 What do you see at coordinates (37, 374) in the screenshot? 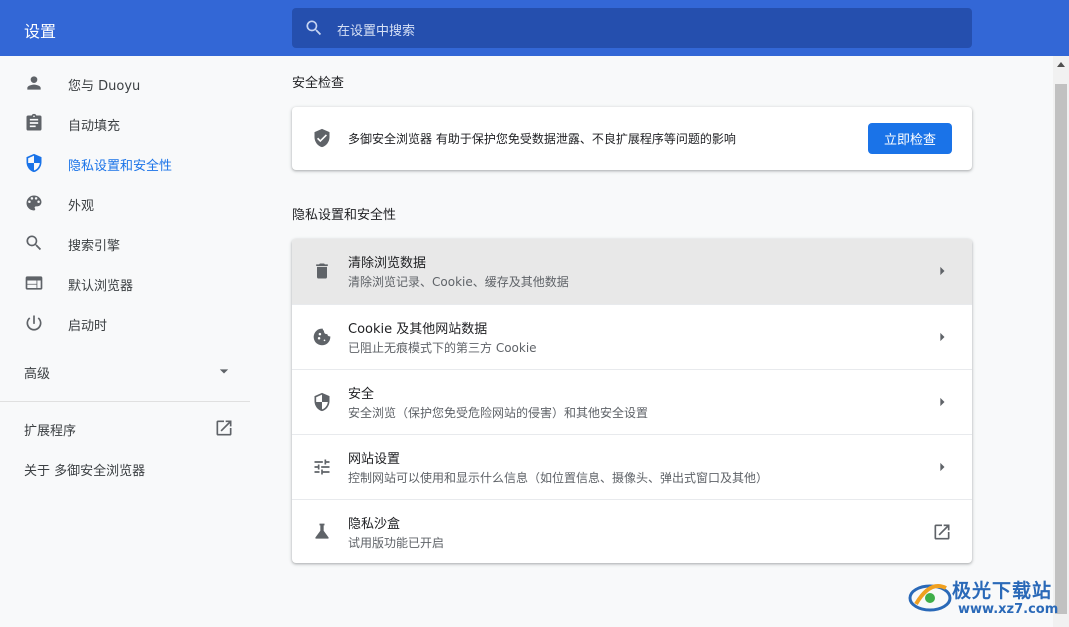
I see `sidebar-advanced-label: 高级` at bounding box center [37, 374].